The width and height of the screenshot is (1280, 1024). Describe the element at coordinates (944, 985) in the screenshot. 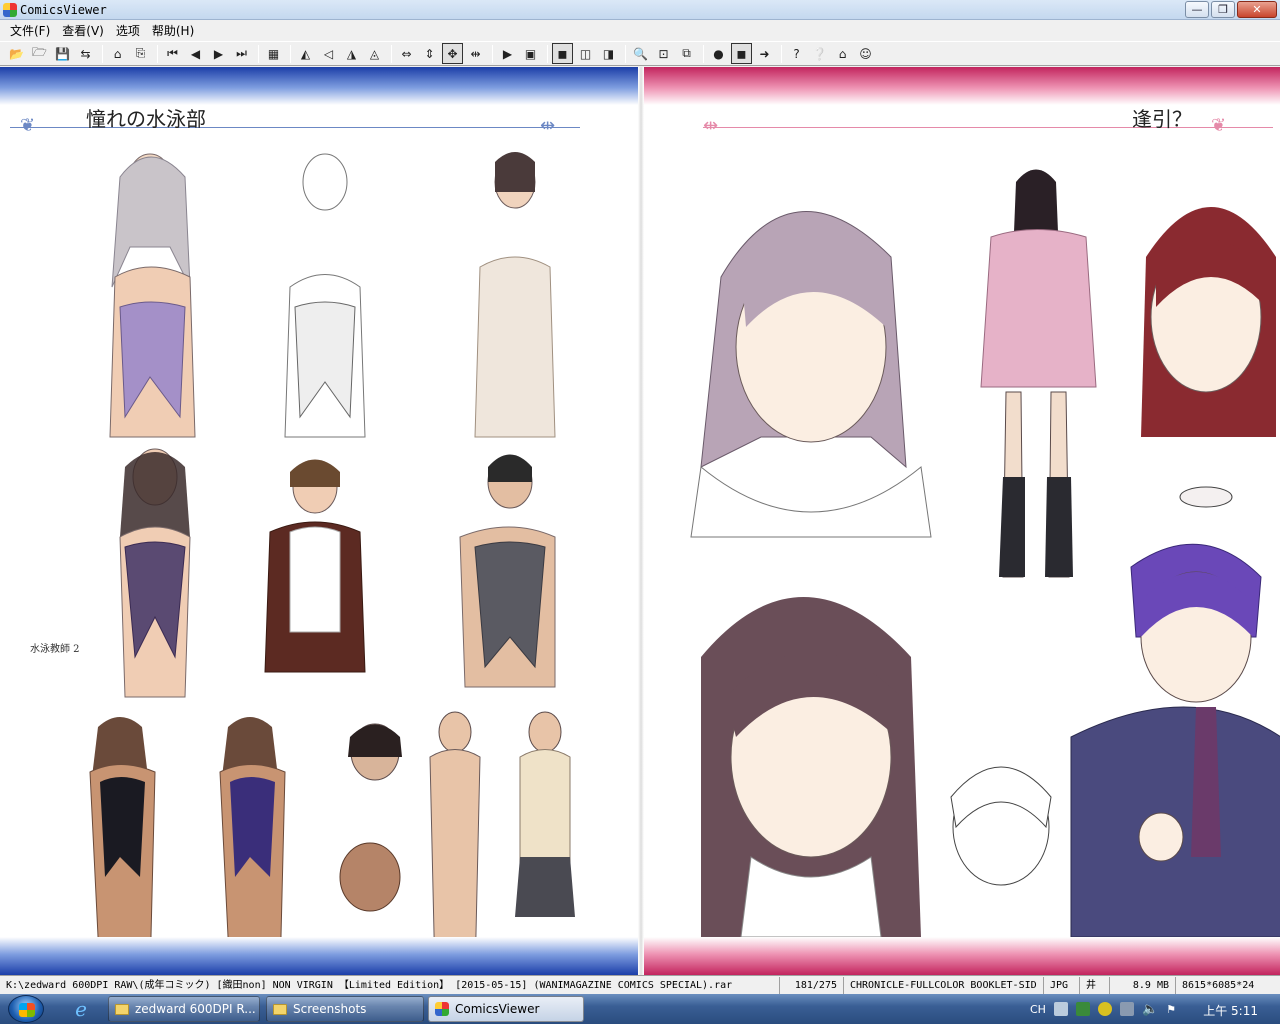

I see `status-file-name: CHRONICLE-FULLCOLOR BOOKLET-SID` at that location.